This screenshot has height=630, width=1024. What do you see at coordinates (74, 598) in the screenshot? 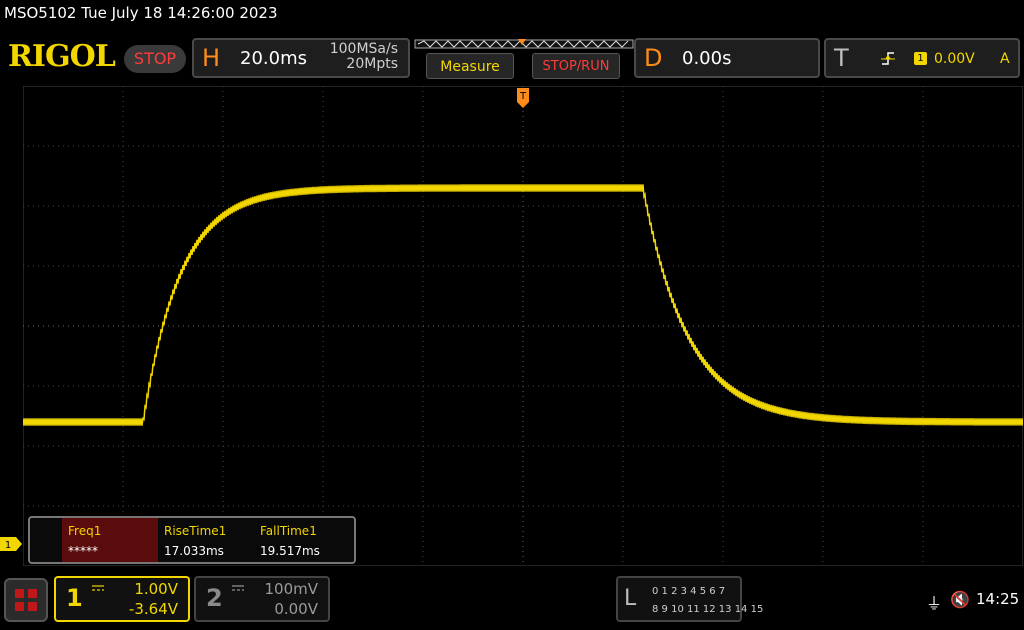
I see `ch1-number: 1` at bounding box center [74, 598].